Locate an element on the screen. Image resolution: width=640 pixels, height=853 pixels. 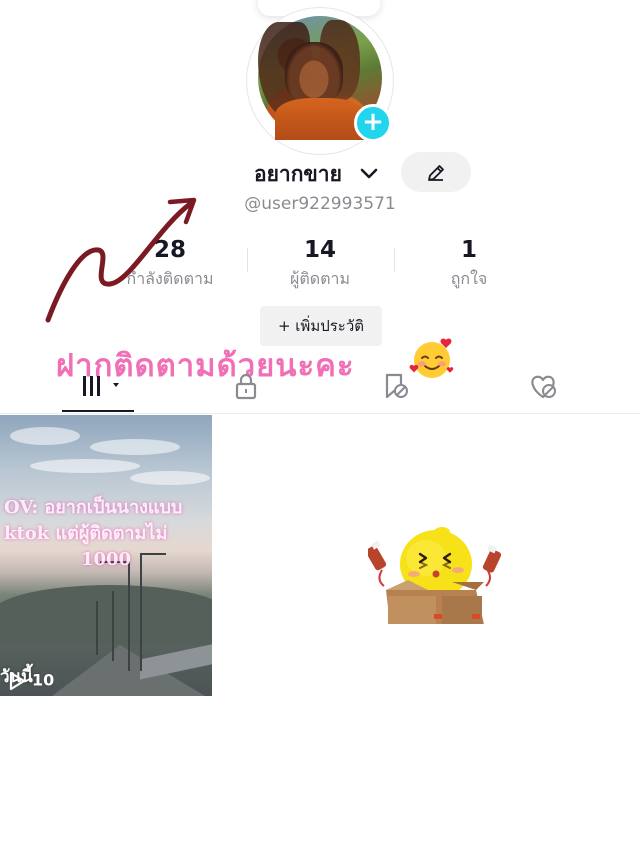
edit-profile-button is located at coordinates (436, 172).